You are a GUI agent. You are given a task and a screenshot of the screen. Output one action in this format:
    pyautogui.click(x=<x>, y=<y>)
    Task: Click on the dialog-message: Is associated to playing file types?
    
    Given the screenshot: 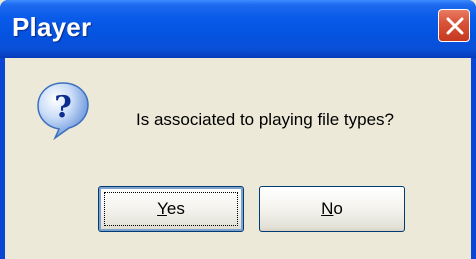 What is the action you would take?
    pyautogui.click(x=265, y=119)
    